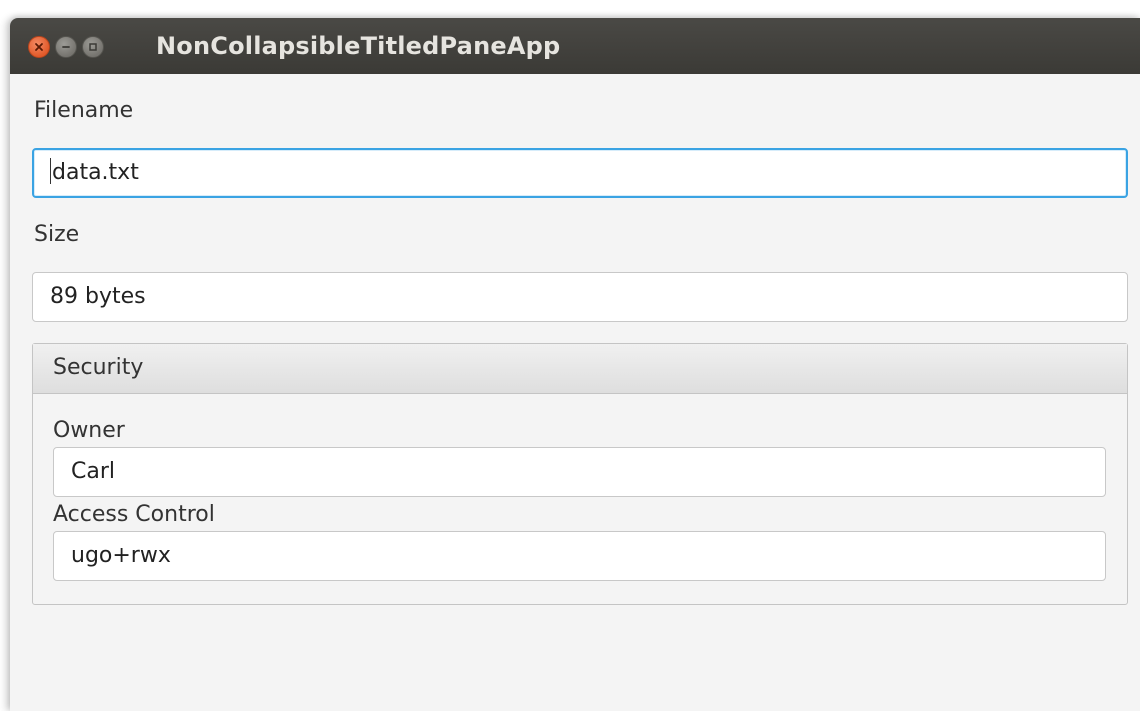 The height and width of the screenshot is (711, 1140). What do you see at coordinates (57, 234) in the screenshot?
I see `size-label: Size` at bounding box center [57, 234].